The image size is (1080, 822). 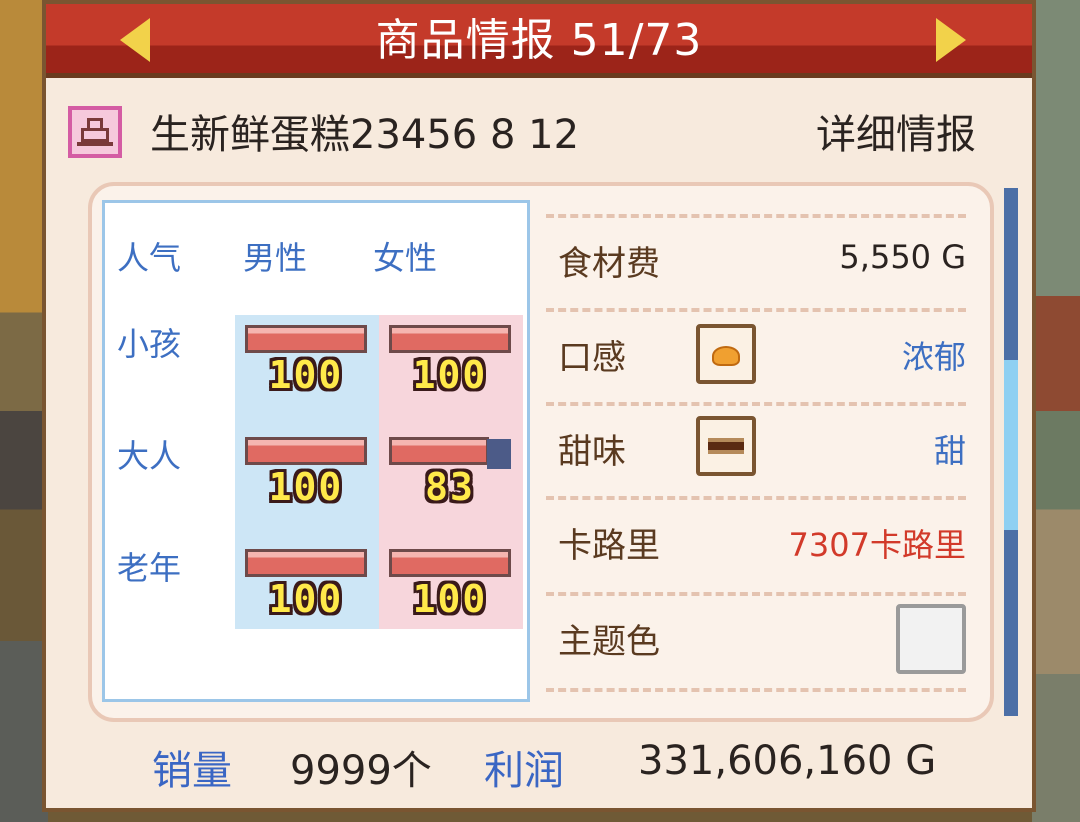 I want to click on calorie-label: 卡路里, so click(x=609, y=546).